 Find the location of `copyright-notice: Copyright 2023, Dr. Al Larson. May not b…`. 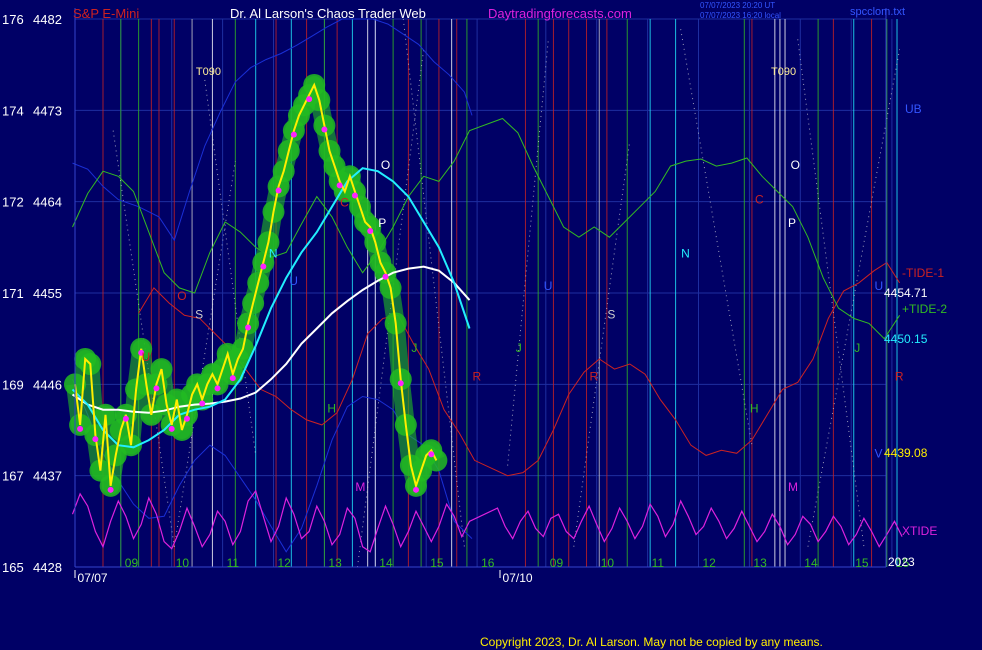

copyright-notice: Copyright 2023, Dr. Al Larson. May not b… is located at coordinates (651, 642).